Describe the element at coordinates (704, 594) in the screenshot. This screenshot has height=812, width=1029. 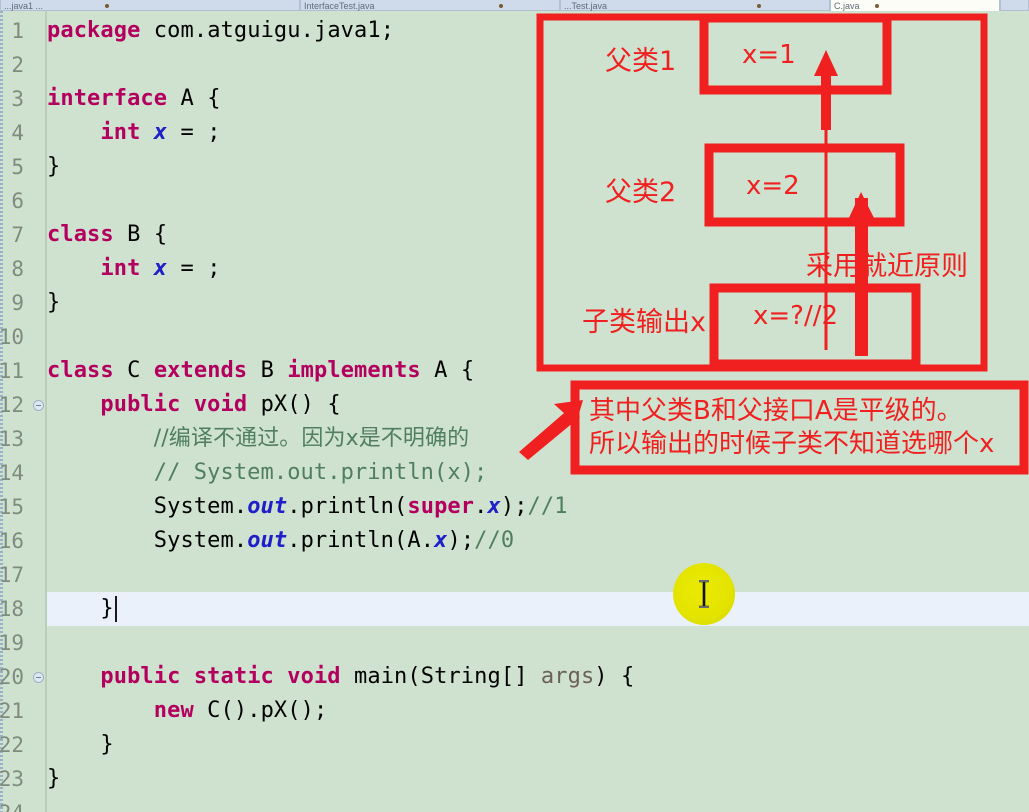
I see `i-beam-text-cursor-icon` at that location.